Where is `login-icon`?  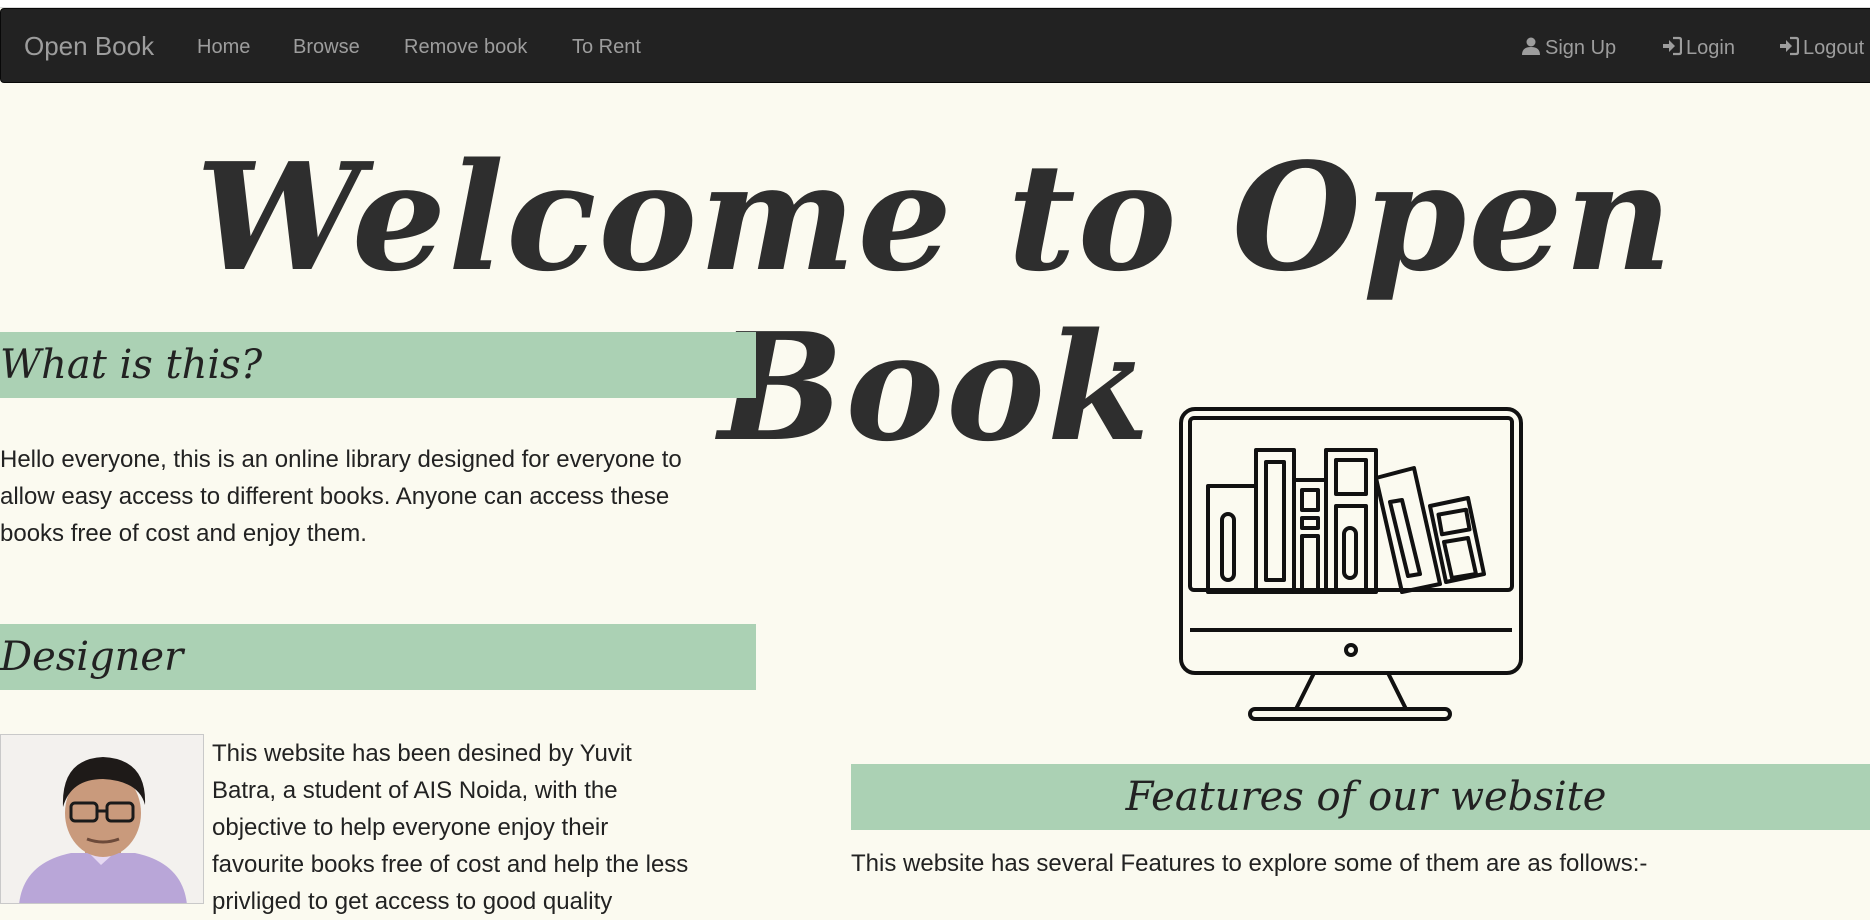 login-icon is located at coordinates (1672, 46).